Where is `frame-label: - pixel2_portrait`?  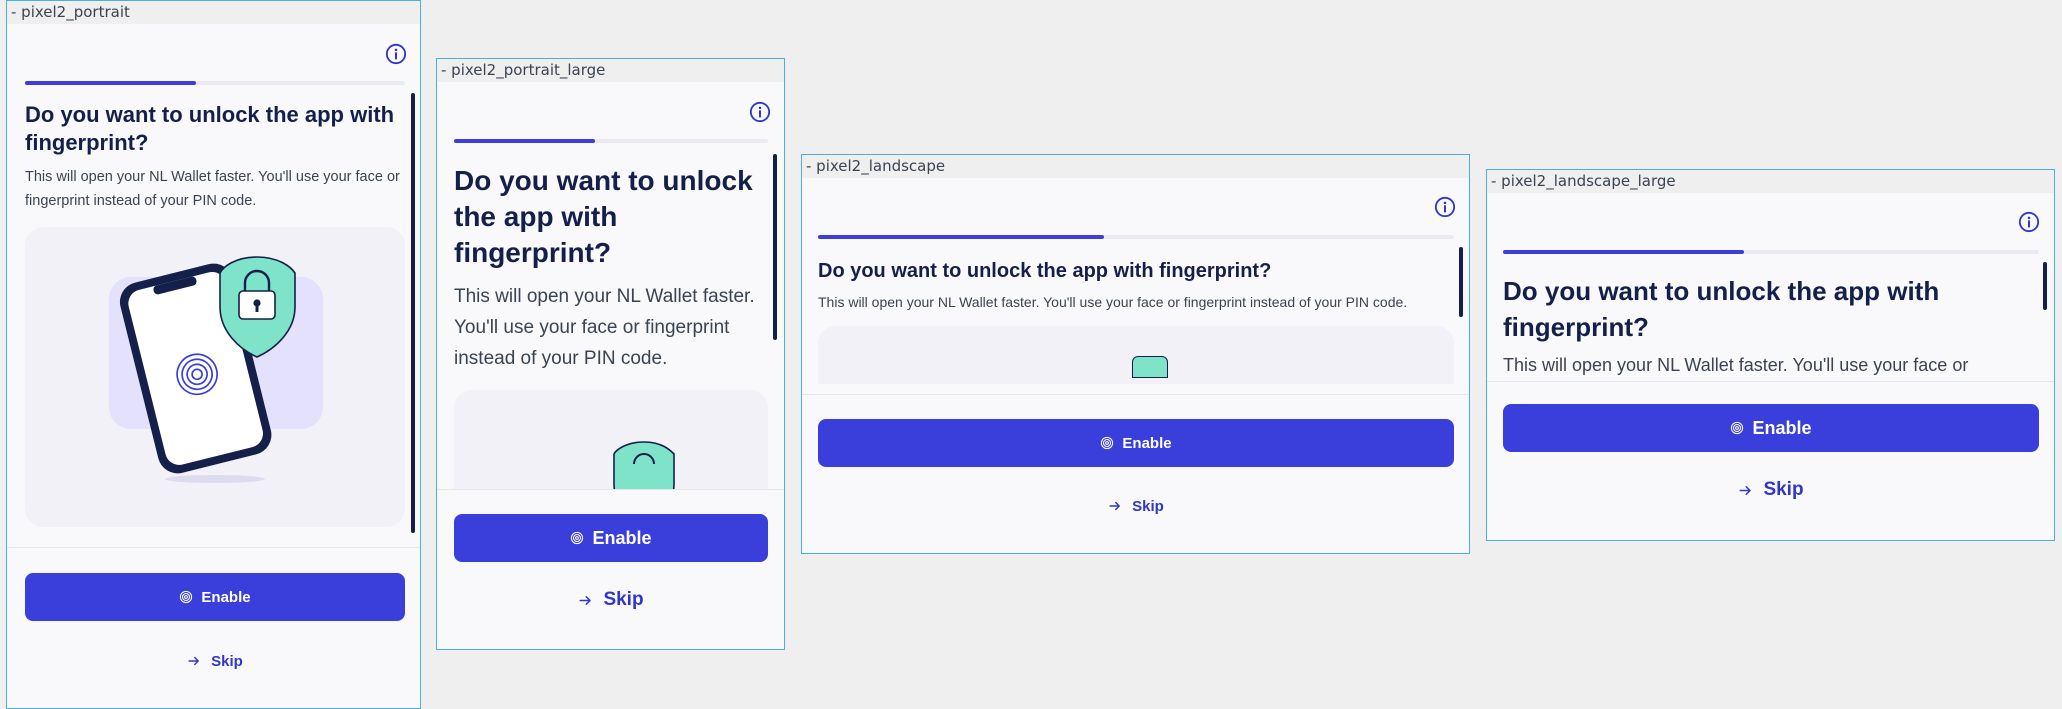
frame-label: - pixel2_portrait is located at coordinates (213, 12).